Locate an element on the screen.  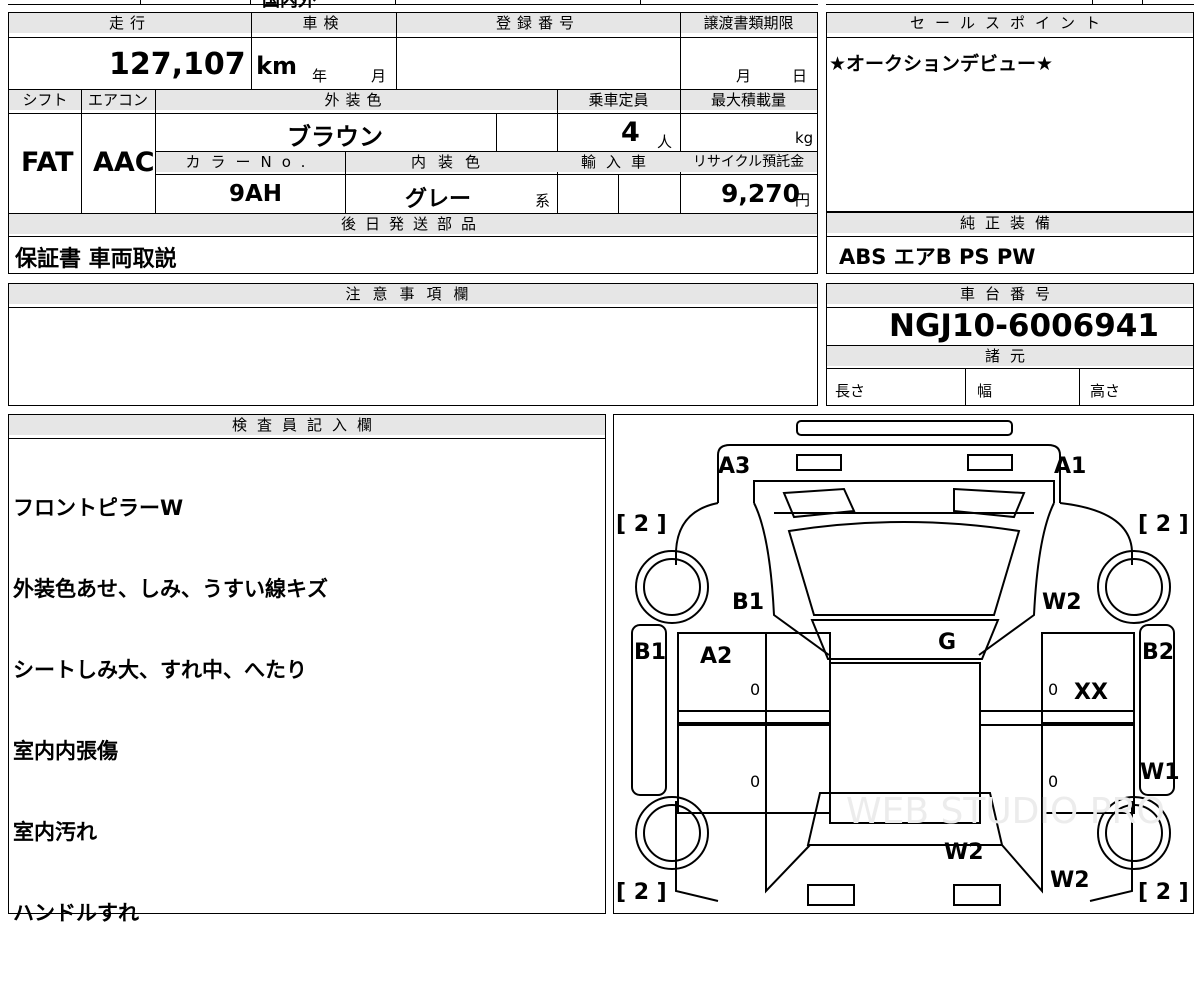
color-no-label: カラーNo. is located at coordinates (250, 162).